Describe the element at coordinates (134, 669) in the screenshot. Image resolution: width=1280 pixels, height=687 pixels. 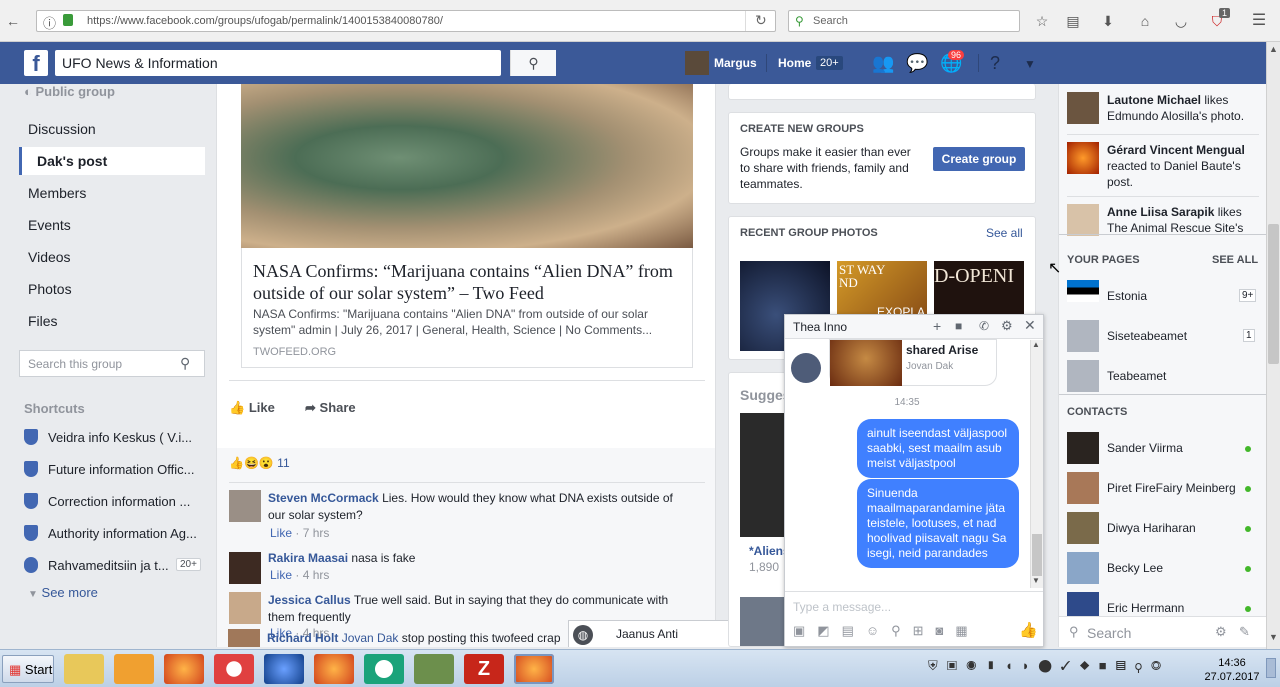
I see `media-player-icon` at that location.